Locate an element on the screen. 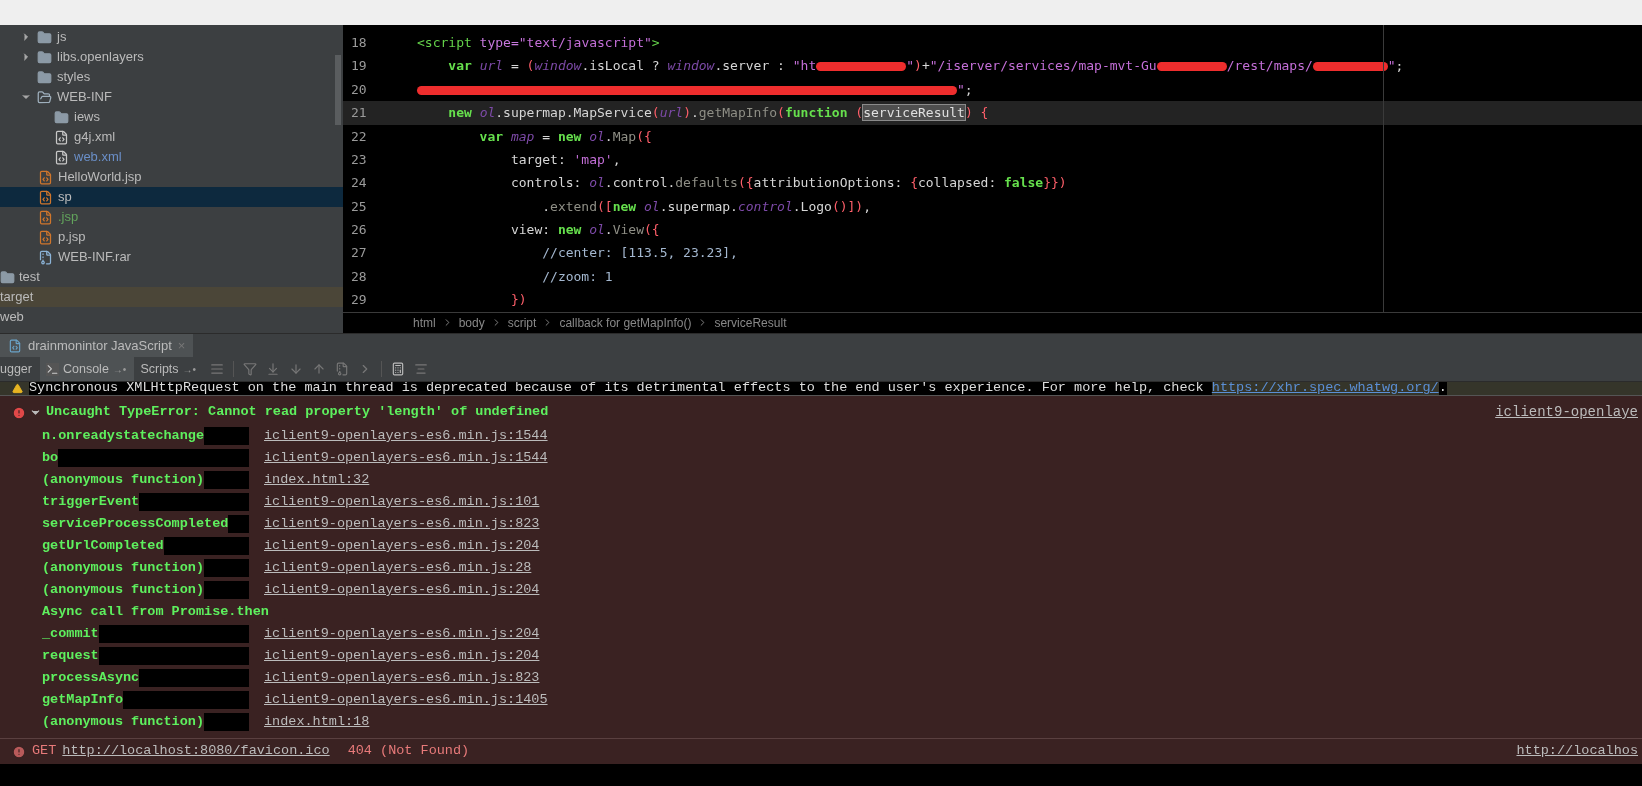  settings-lines-icon is located at coordinates (421, 369).